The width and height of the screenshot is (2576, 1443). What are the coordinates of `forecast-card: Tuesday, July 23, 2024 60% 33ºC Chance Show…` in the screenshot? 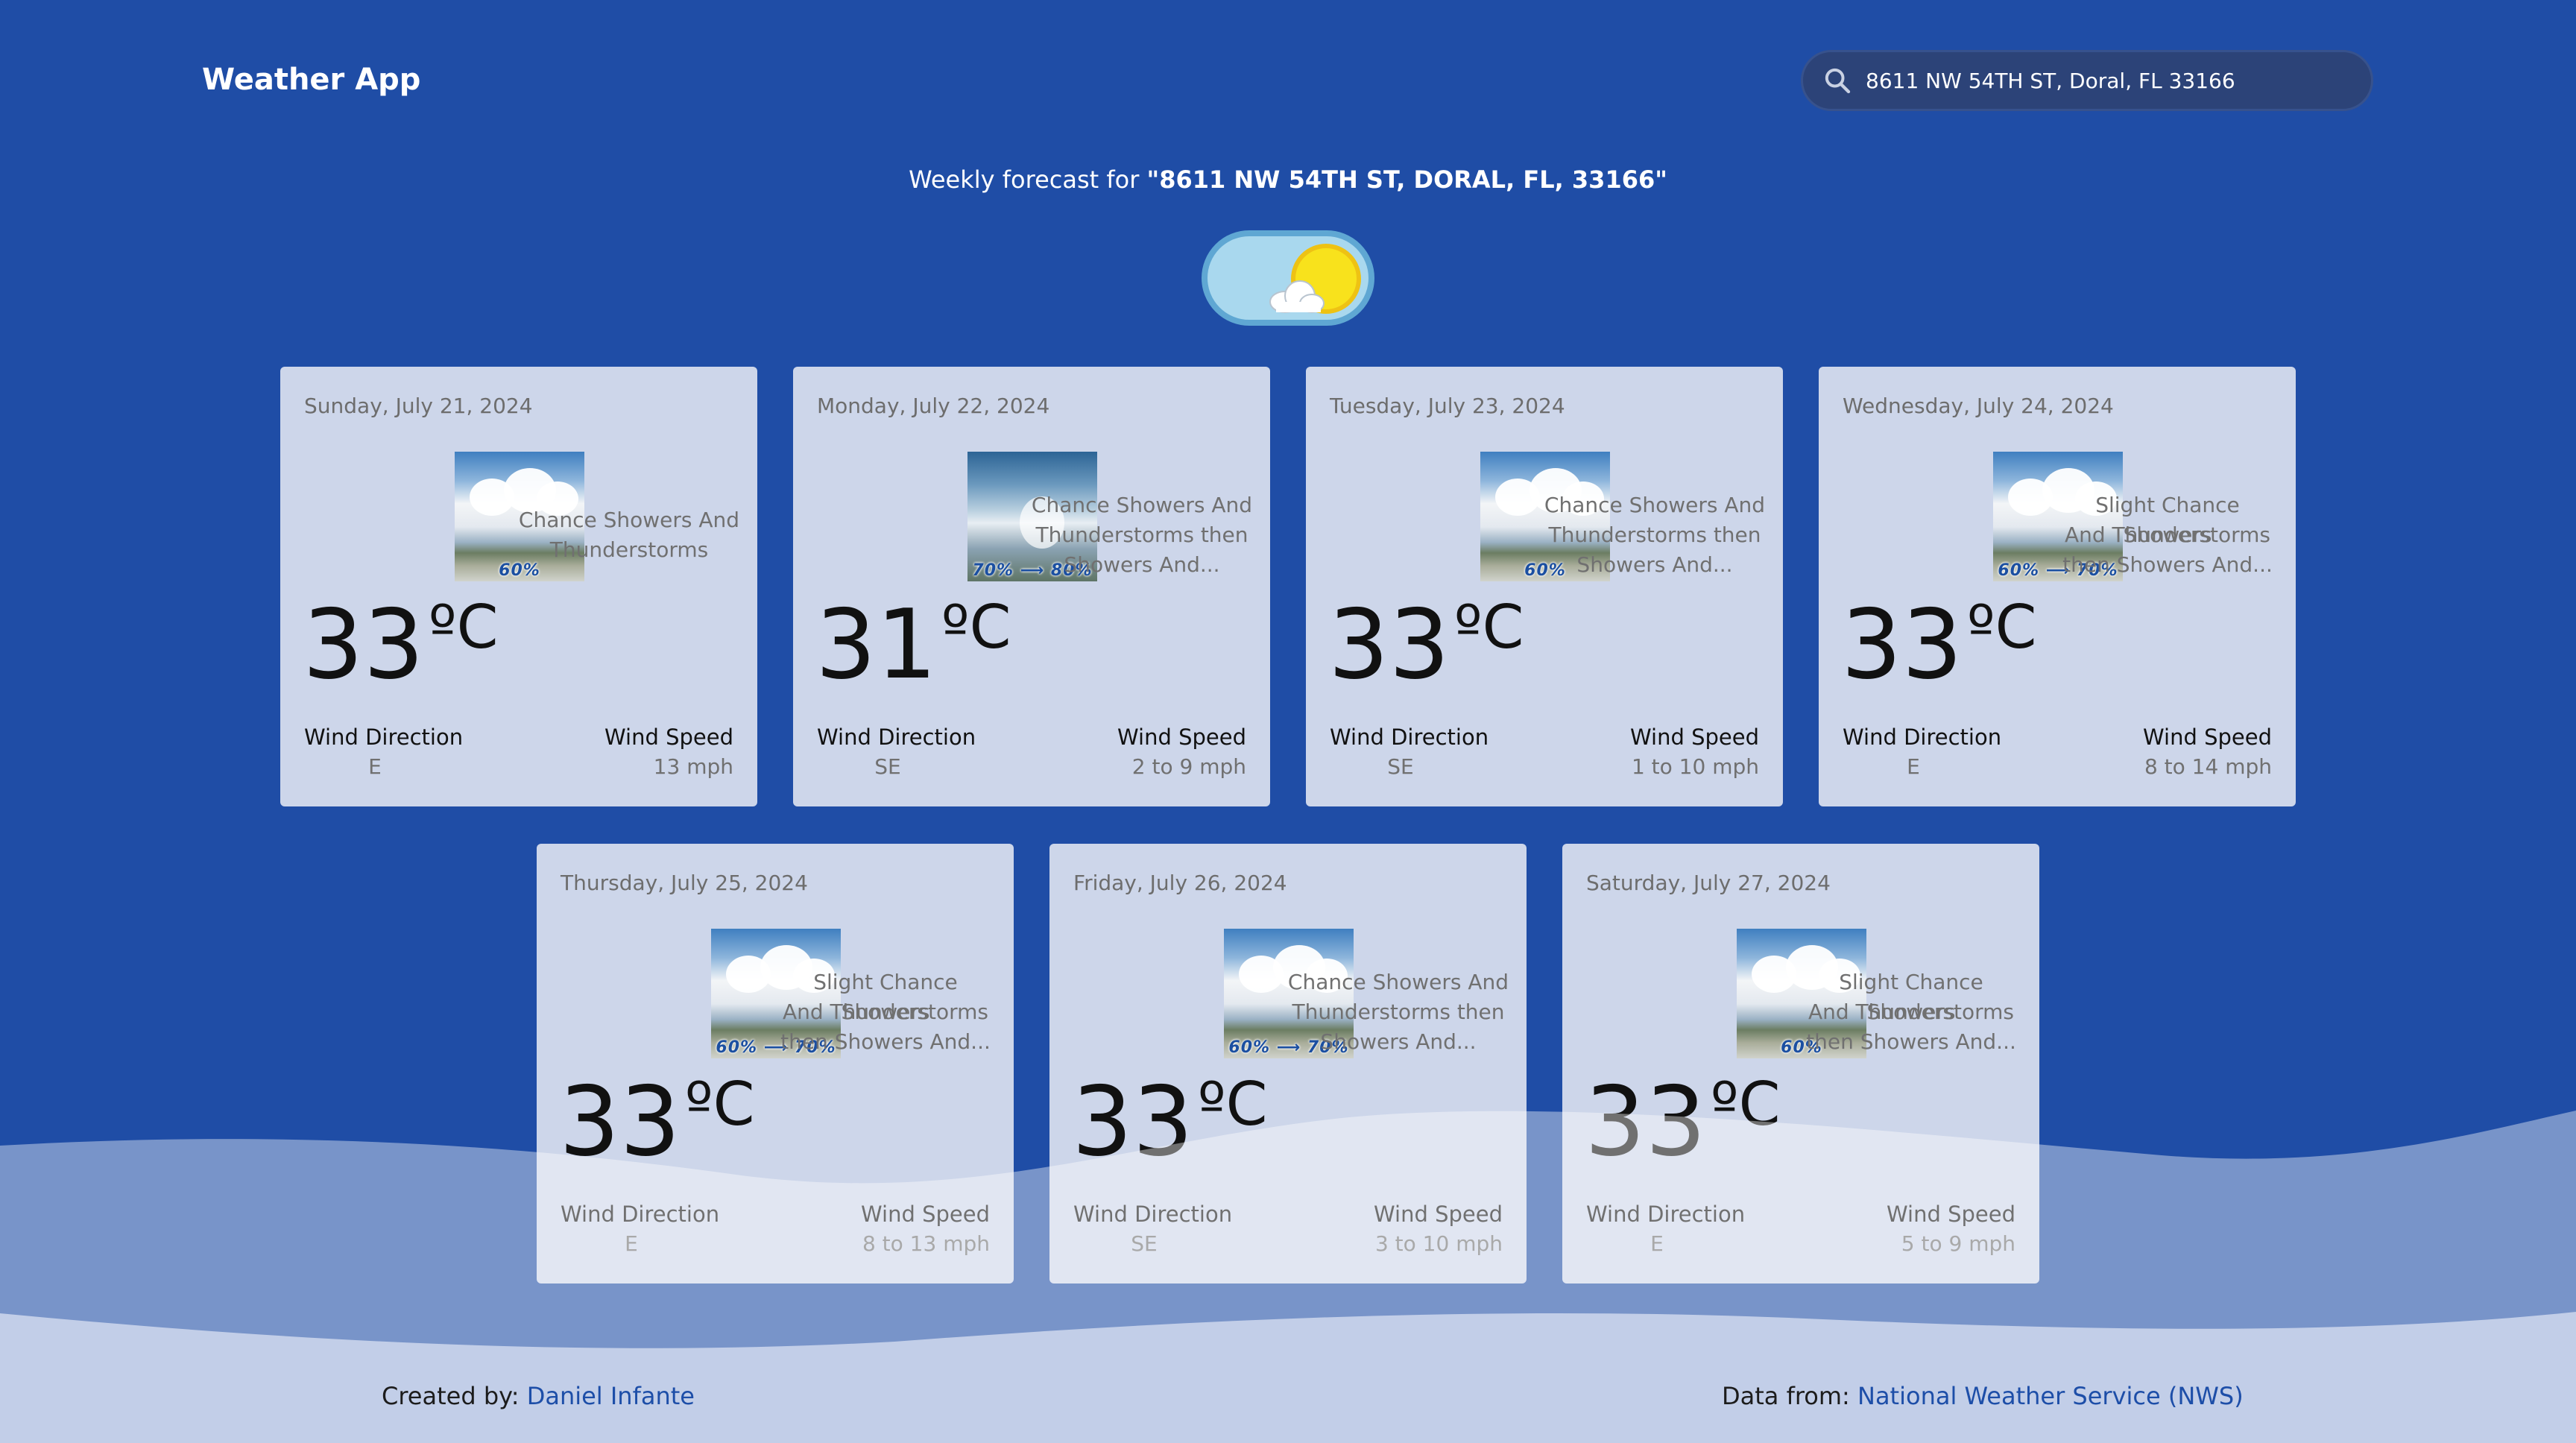 It's located at (1544, 586).